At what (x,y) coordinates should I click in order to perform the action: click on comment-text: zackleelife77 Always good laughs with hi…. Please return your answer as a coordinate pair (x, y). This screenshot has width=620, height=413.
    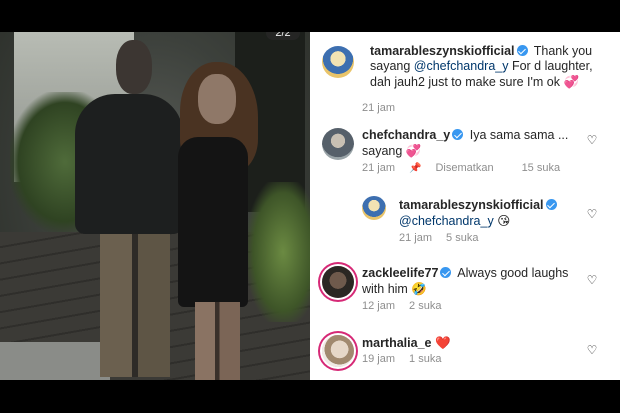
    Looking at the image, I should click on (465, 281).